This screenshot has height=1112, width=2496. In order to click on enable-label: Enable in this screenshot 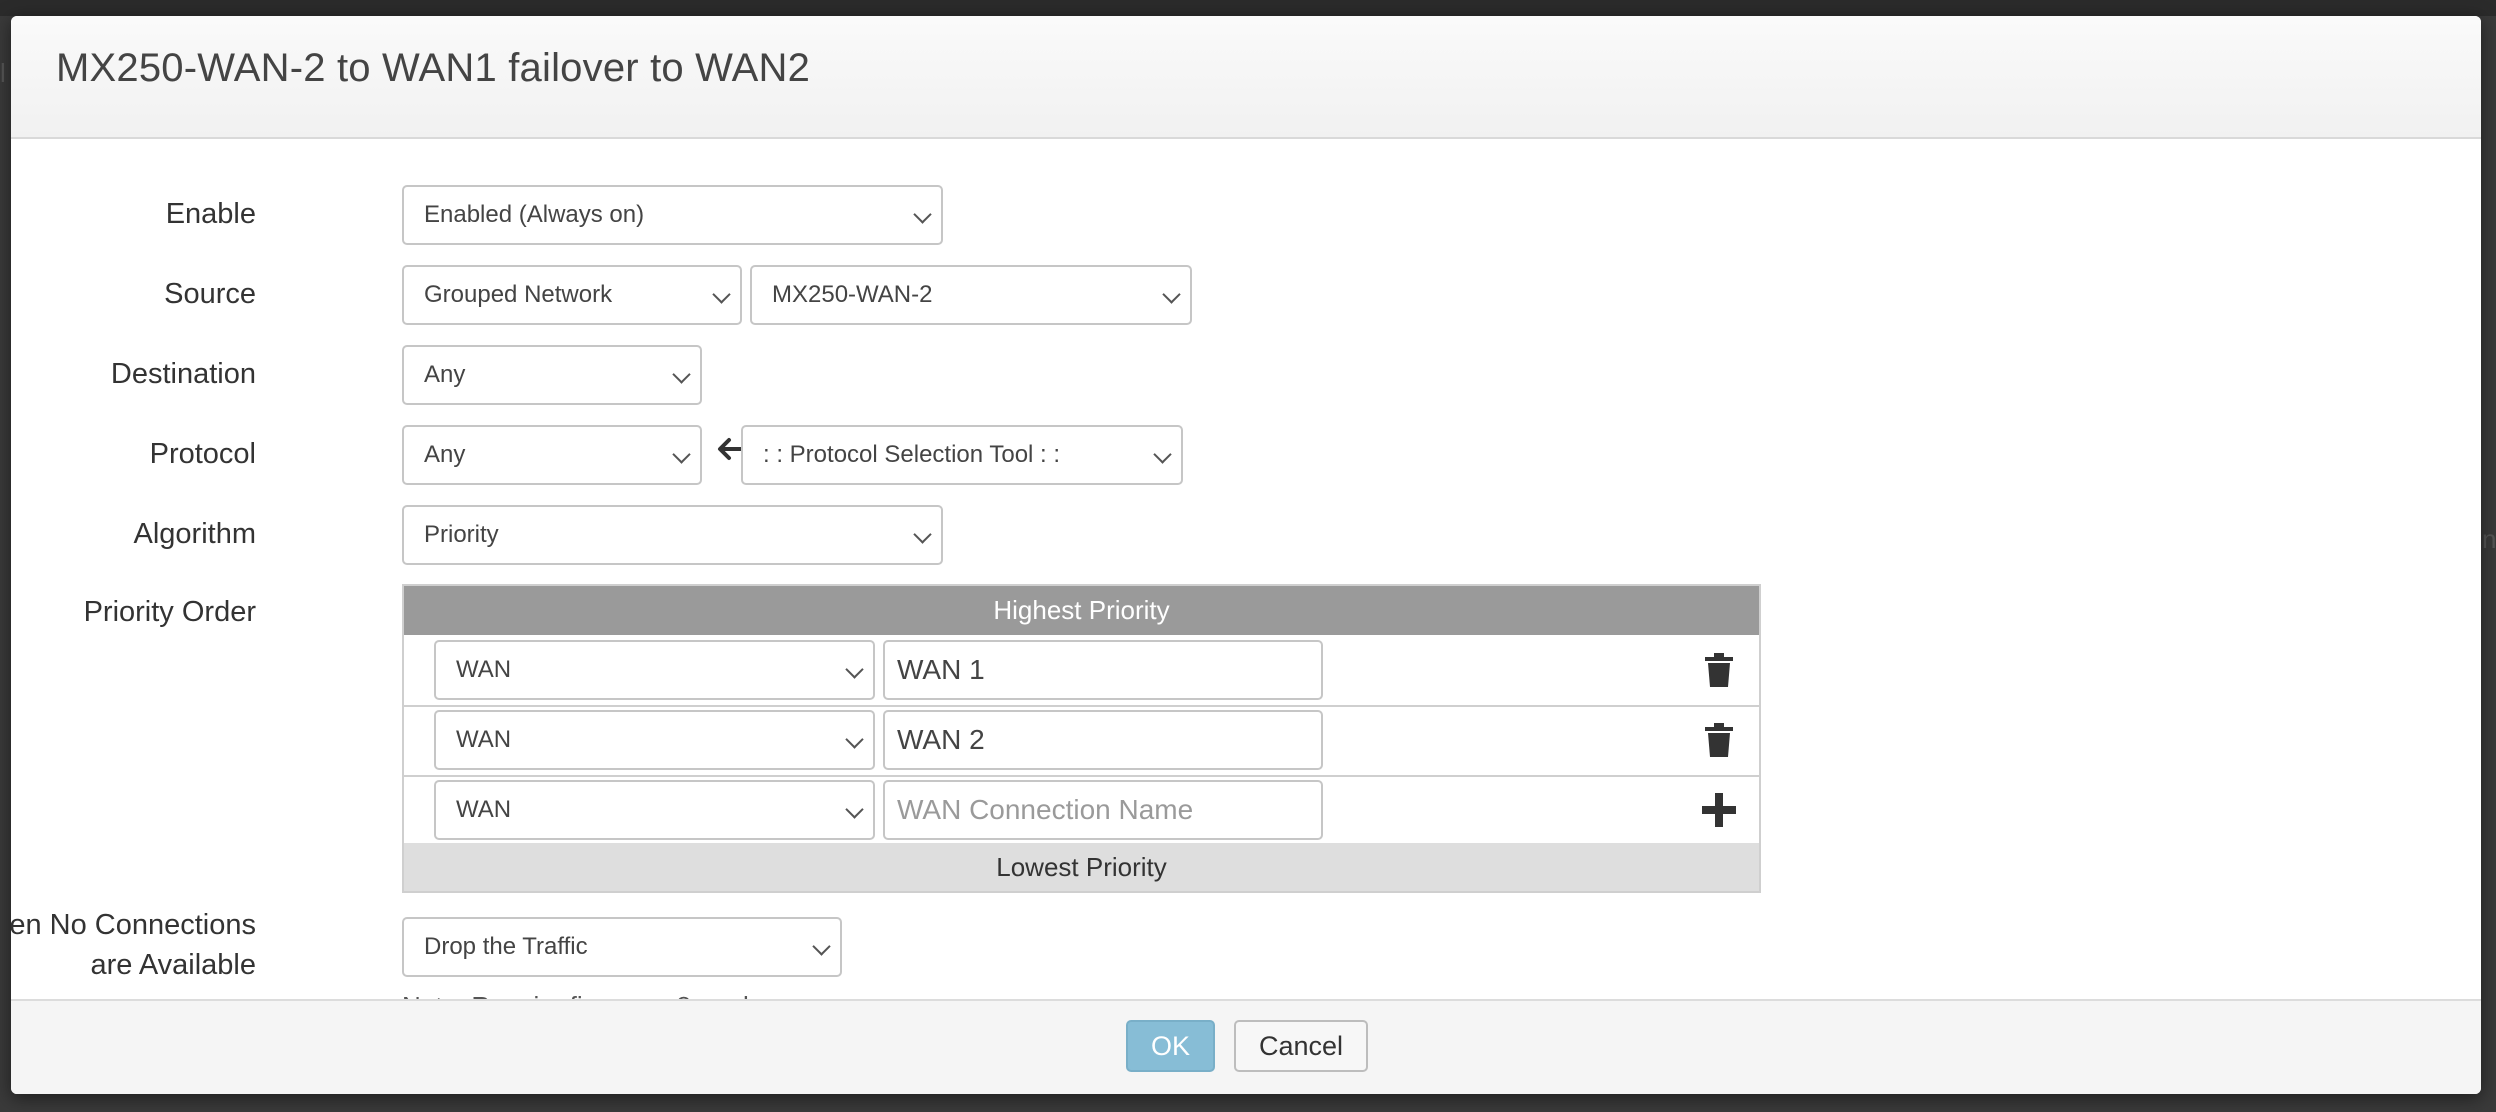, I will do `click(210, 214)`.